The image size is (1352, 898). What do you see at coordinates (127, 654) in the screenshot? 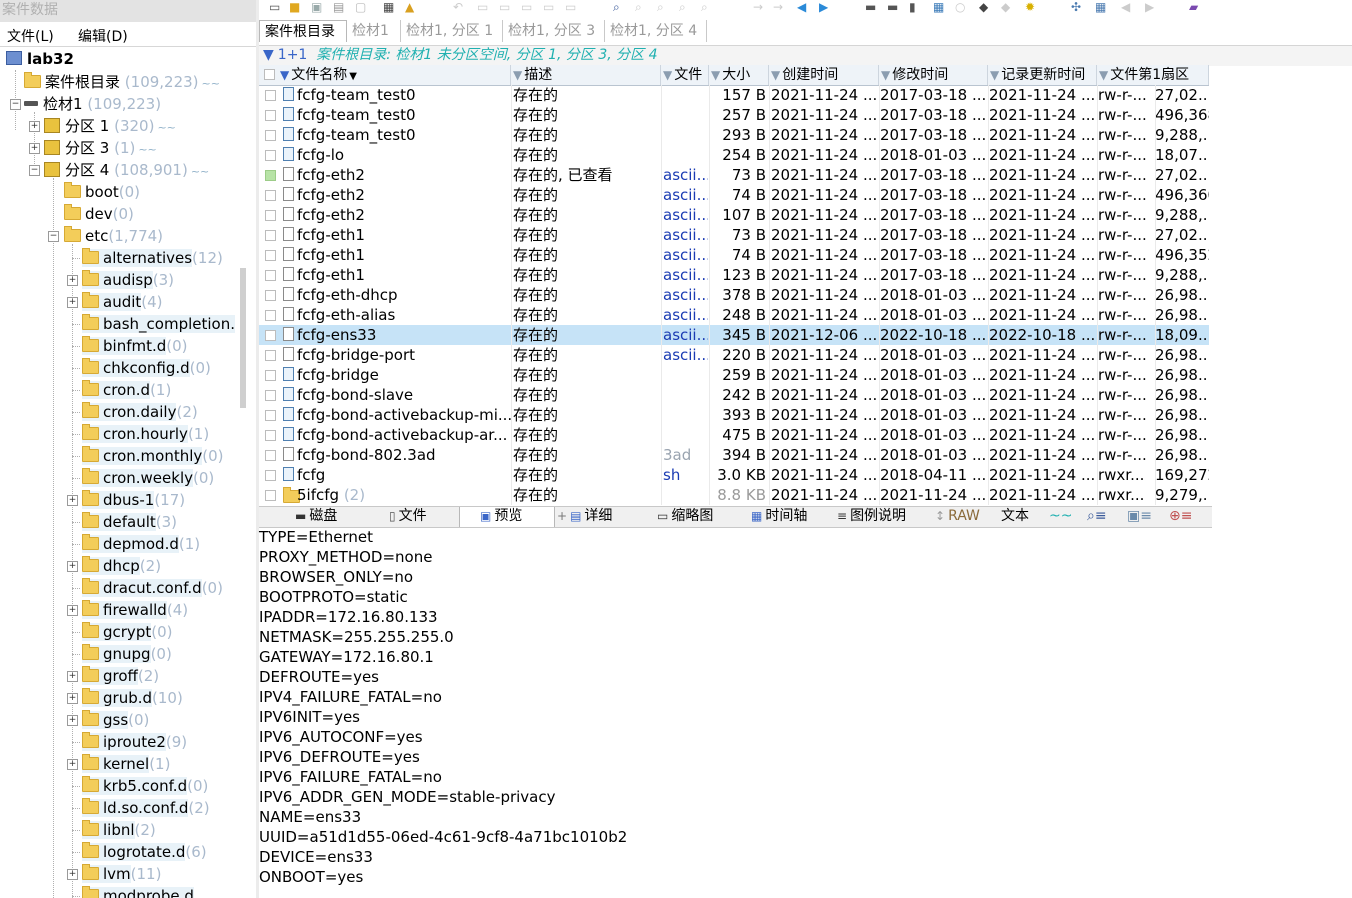
I see `tree-node-folder: gnupg(0)` at bounding box center [127, 654].